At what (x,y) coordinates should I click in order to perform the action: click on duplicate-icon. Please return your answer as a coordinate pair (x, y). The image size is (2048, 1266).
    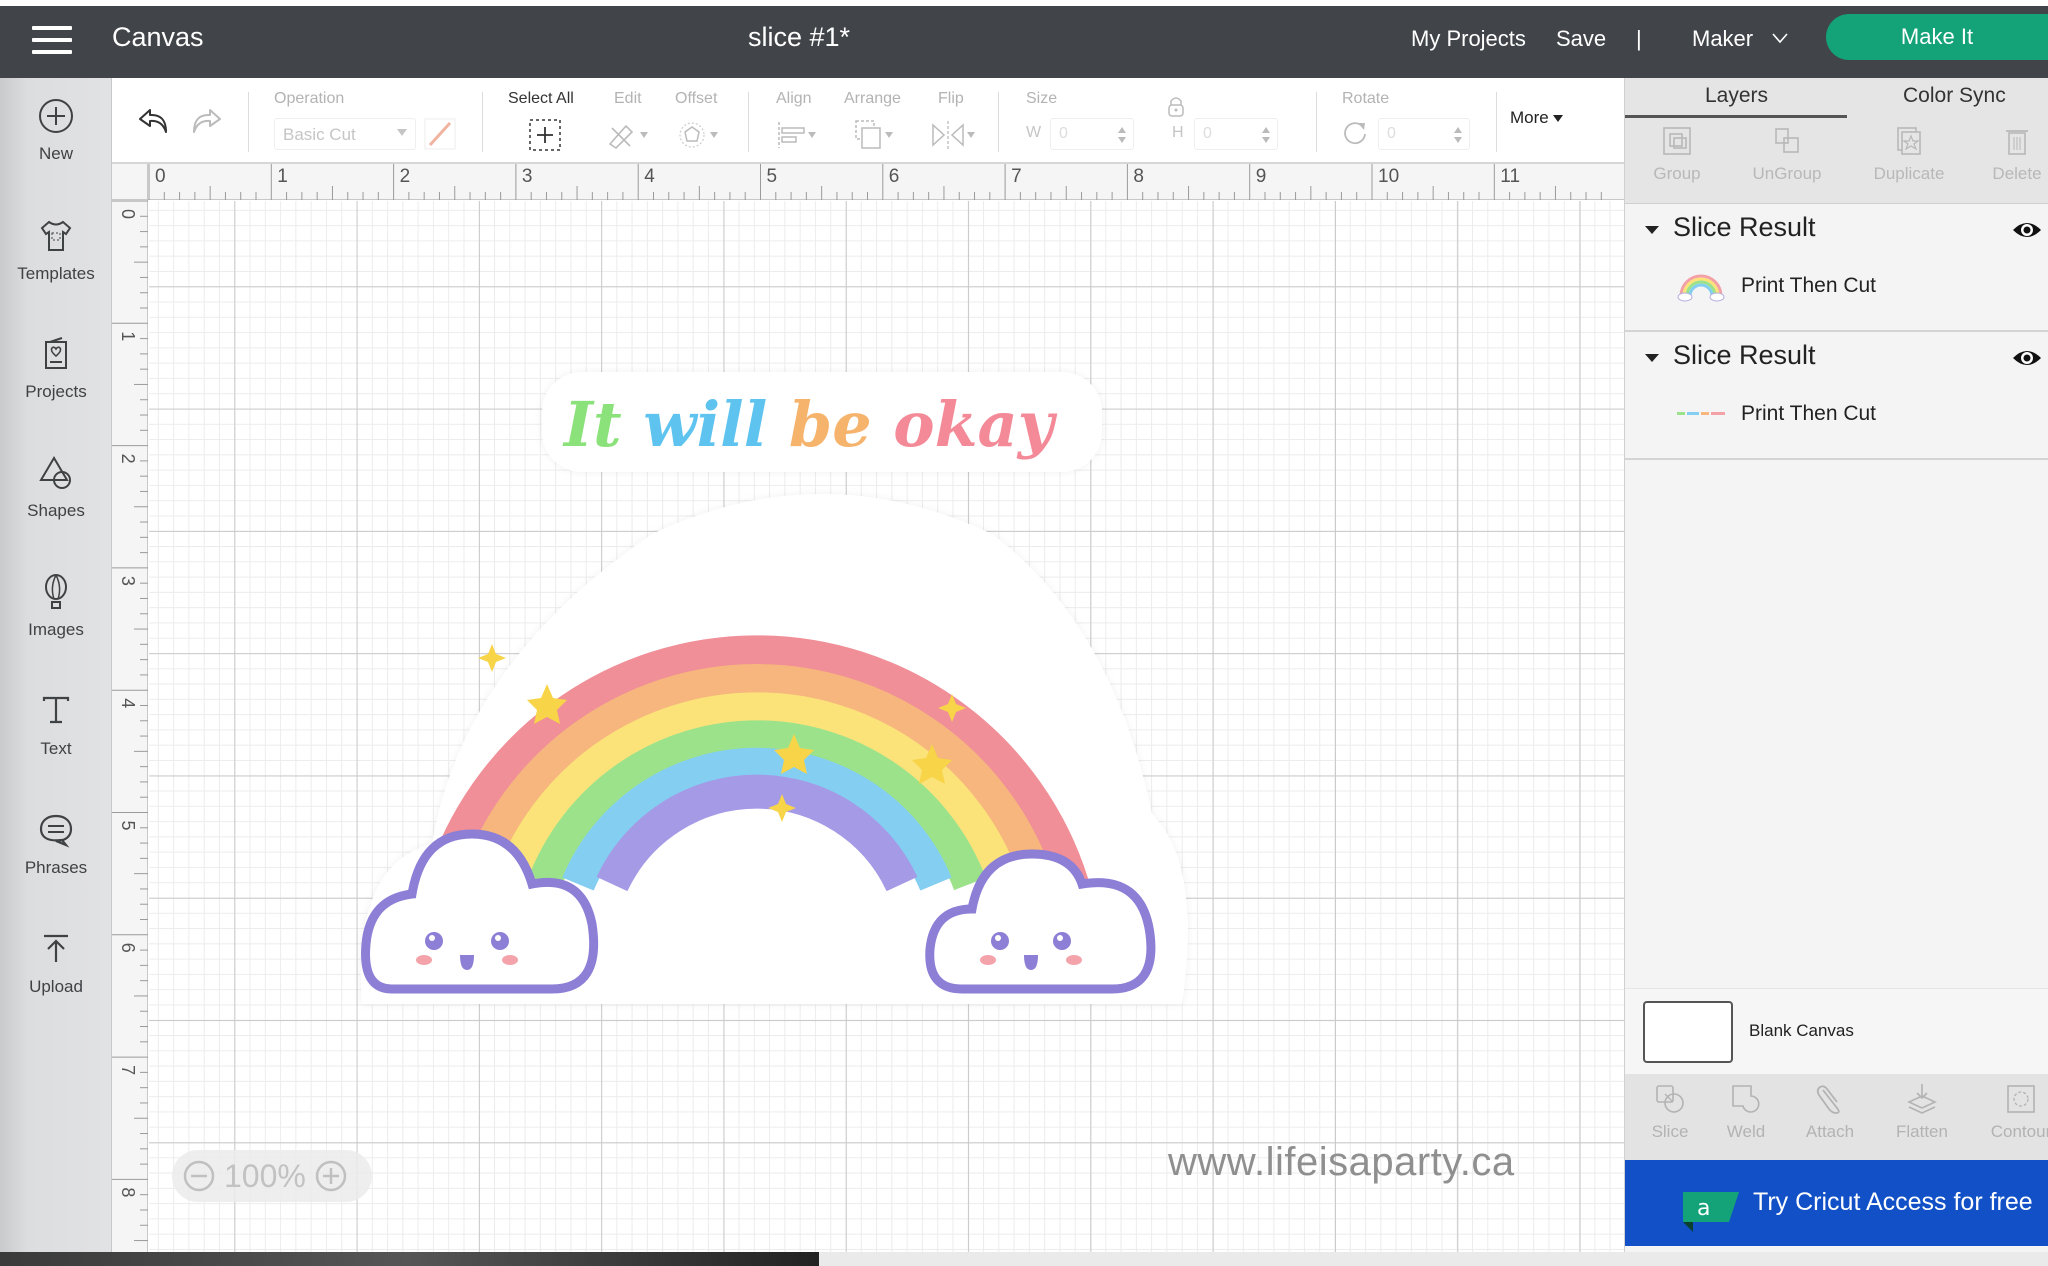
    Looking at the image, I should click on (1909, 141).